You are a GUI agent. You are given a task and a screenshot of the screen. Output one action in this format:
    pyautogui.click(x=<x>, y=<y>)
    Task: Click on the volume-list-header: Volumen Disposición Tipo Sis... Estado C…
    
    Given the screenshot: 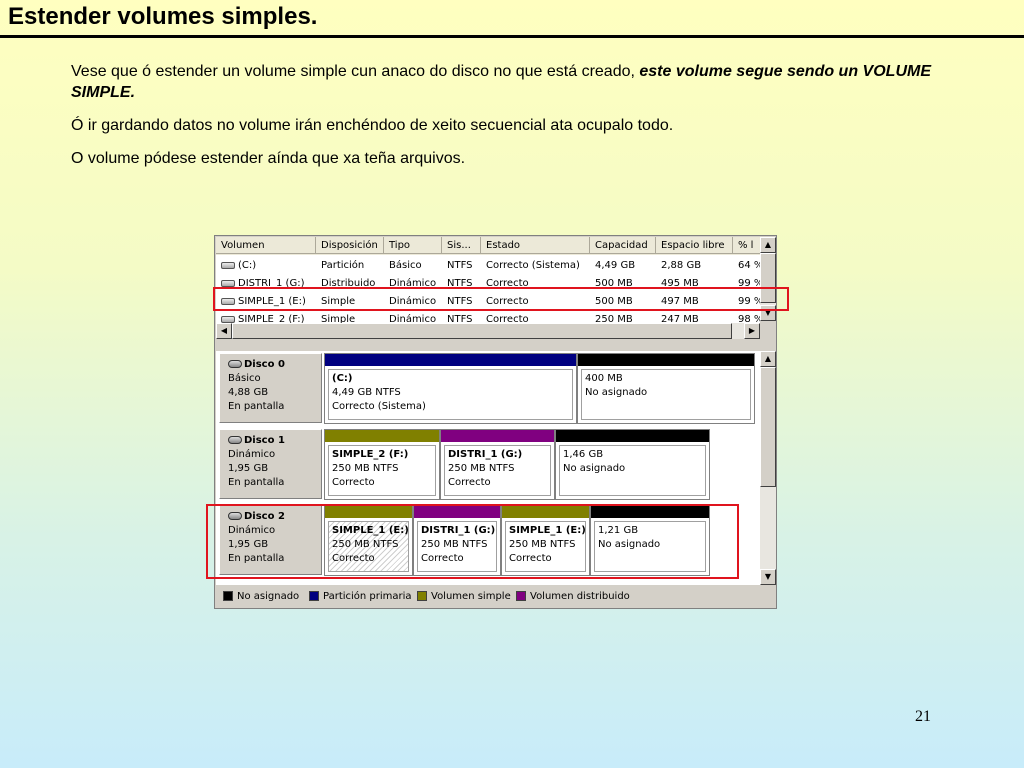 What is the action you would take?
    pyautogui.click(x=488, y=246)
    